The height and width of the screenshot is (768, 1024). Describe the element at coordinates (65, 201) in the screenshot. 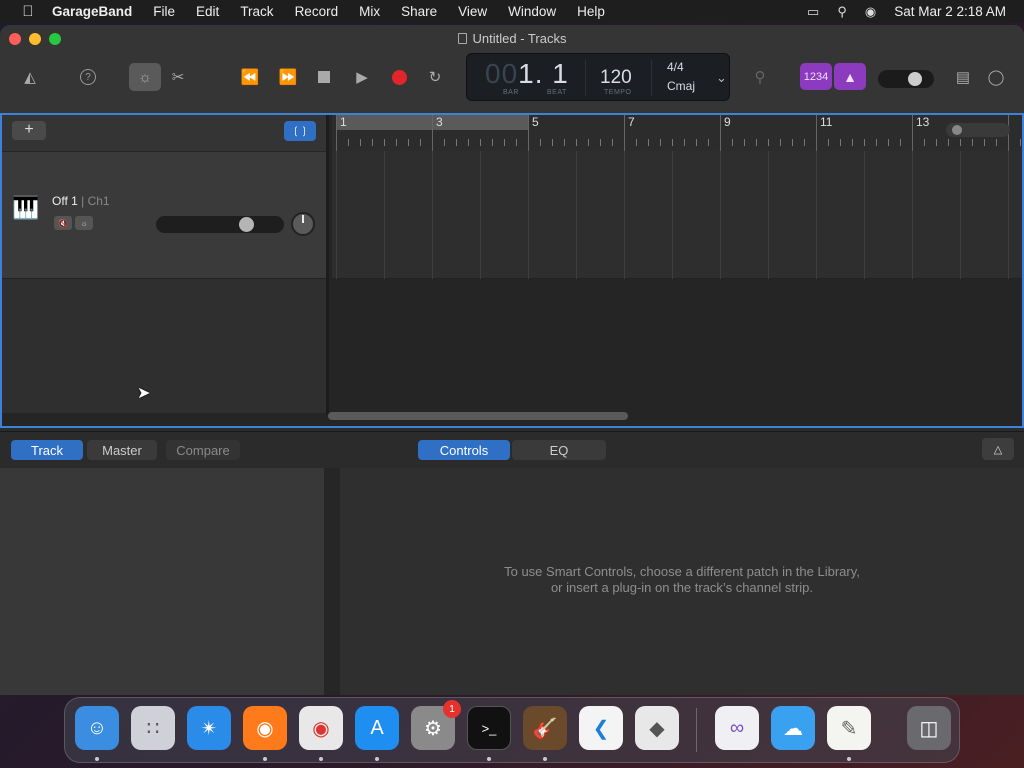

I see `track-name: Off 1` at that location.